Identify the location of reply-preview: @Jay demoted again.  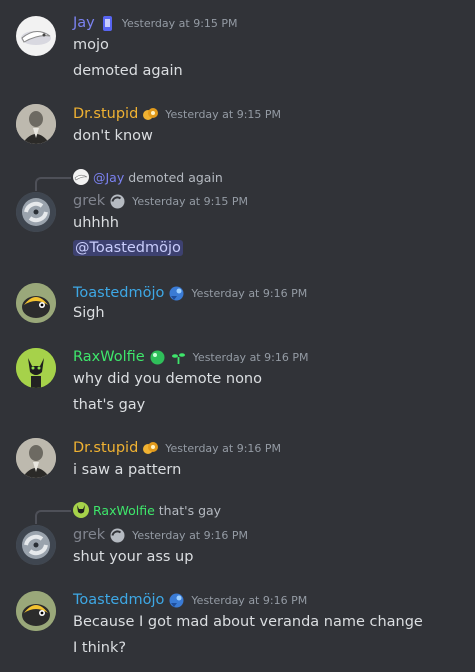
(148, 177).